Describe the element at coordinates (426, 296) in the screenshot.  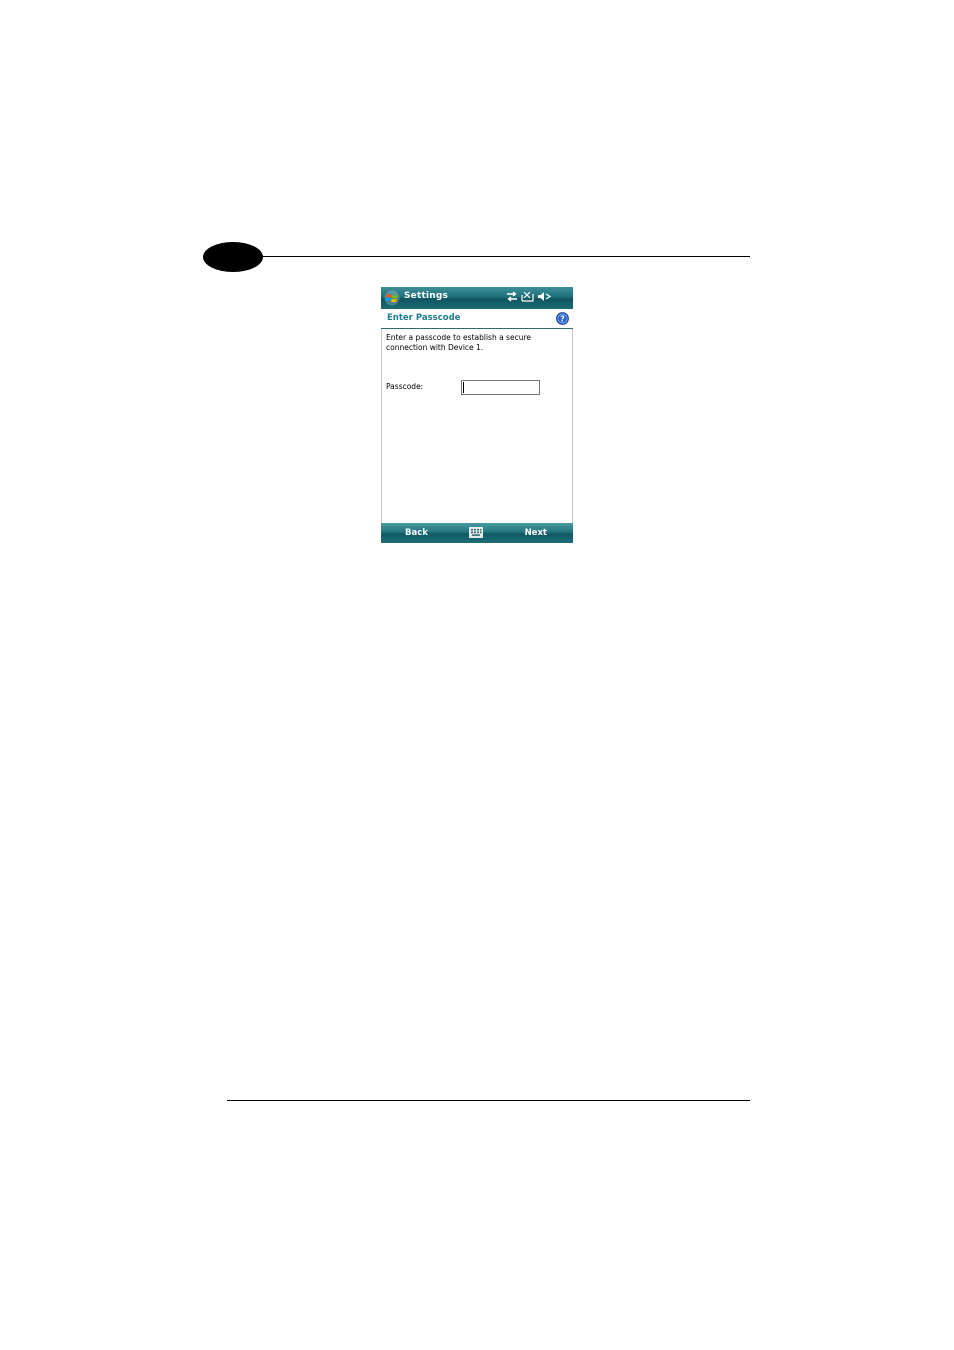
I see `window-title: Settings` at that location.